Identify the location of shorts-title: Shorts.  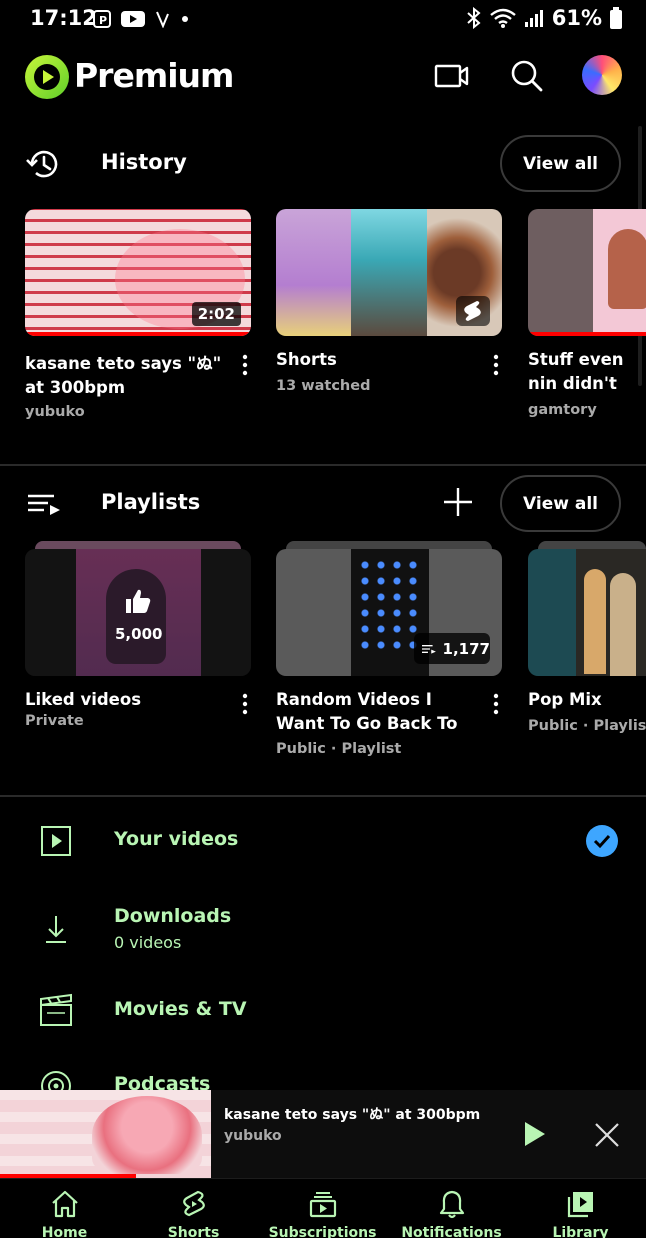
(376, 360).